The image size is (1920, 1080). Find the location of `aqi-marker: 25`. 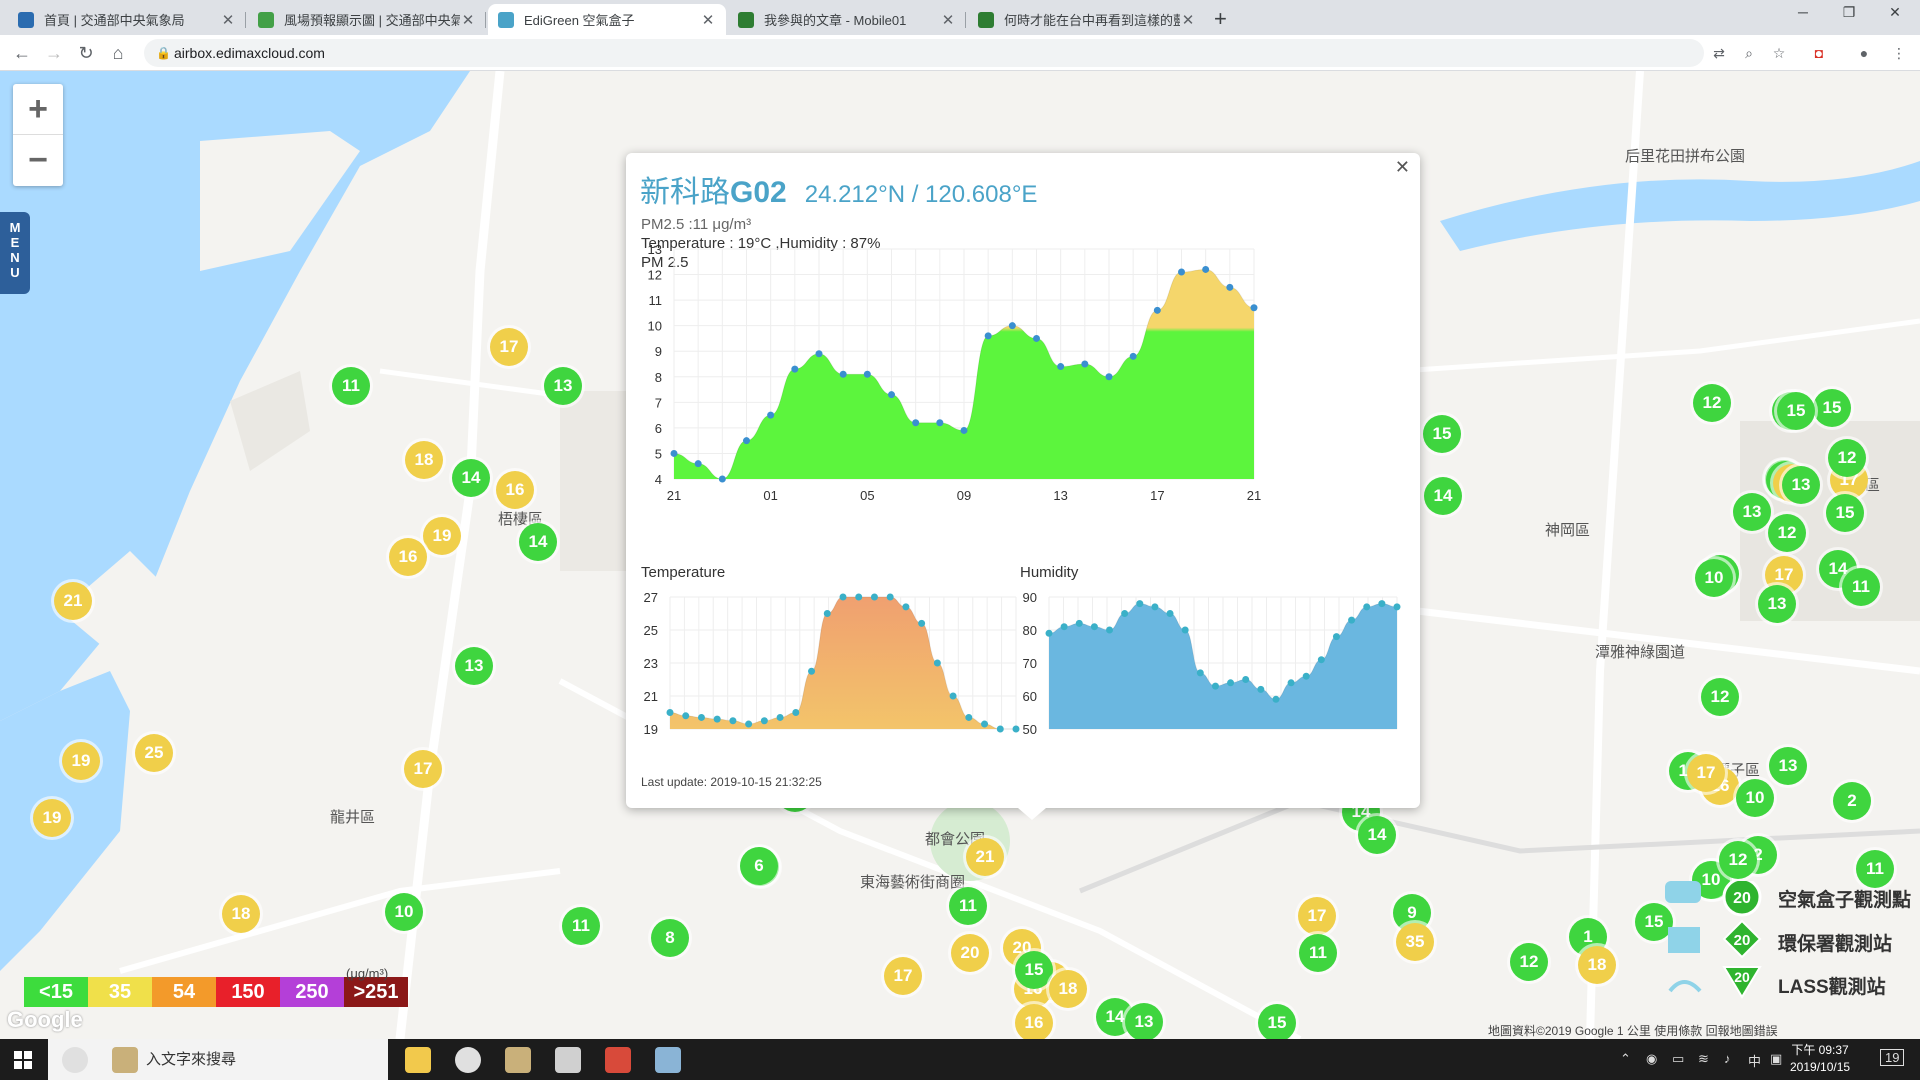

aqi-marker: 25 is located at coordinates (154, 753).